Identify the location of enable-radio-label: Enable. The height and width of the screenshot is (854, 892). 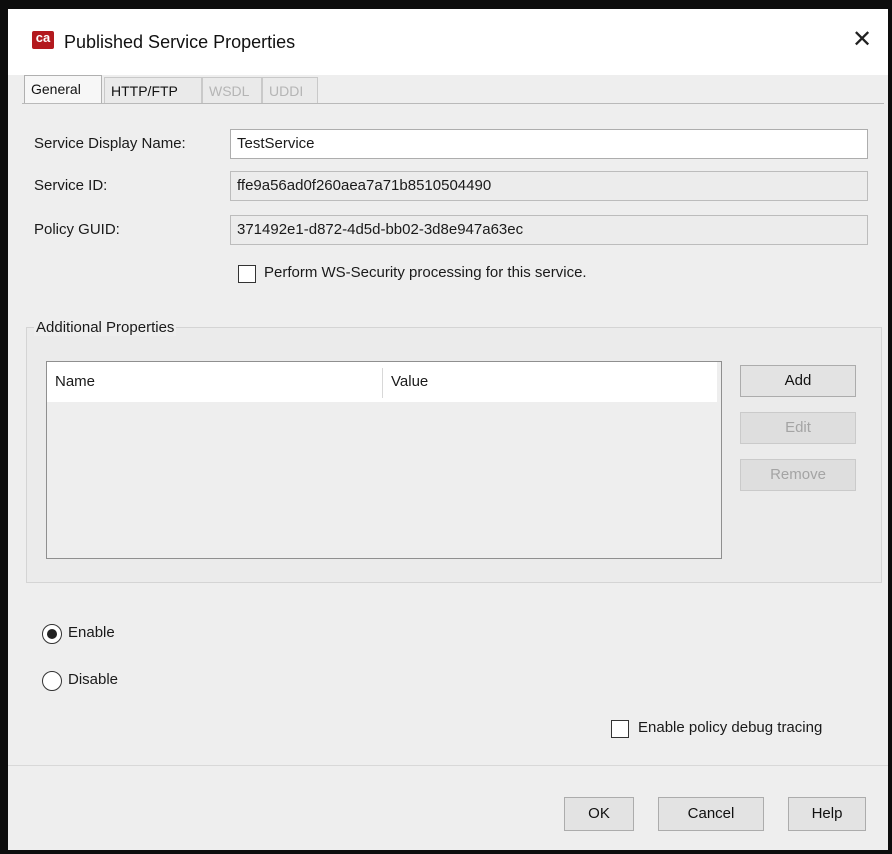
(91, 632).